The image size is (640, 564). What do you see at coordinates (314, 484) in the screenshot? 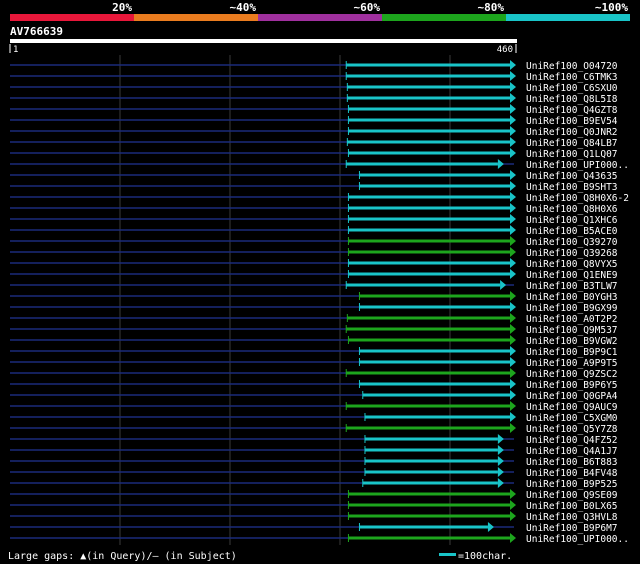
I see `hit-row: UniRef100_B9P525` at bounding box center [314, 484].